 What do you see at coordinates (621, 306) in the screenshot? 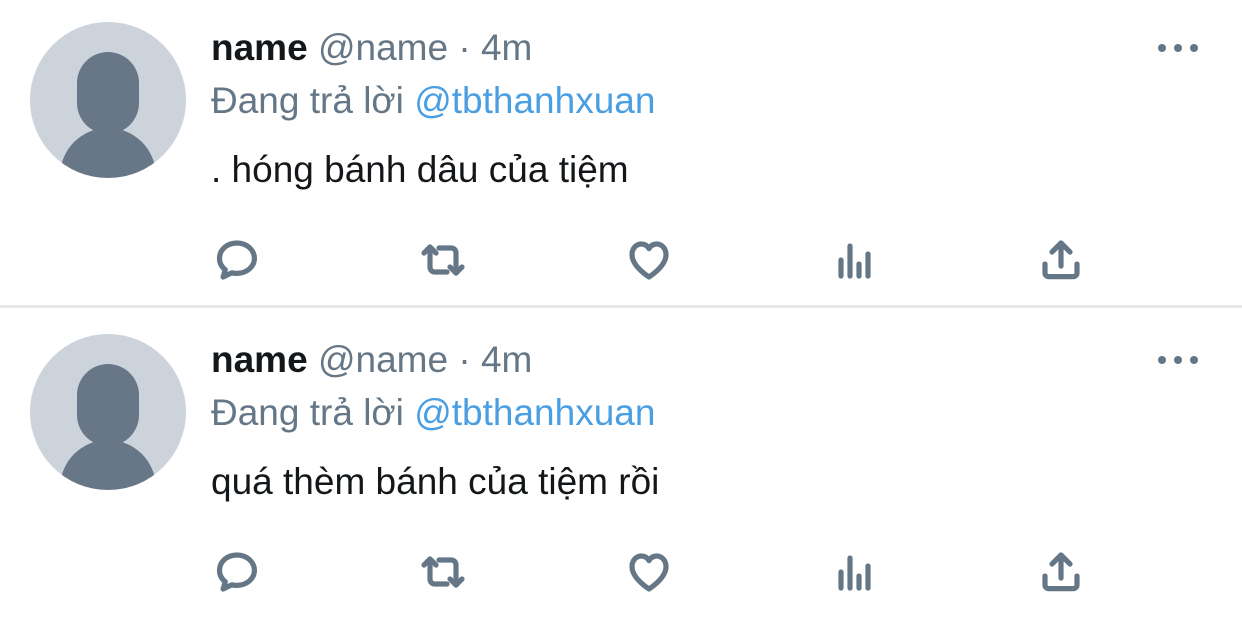
I see `tweet-divider` at bounding box center [621, 306].